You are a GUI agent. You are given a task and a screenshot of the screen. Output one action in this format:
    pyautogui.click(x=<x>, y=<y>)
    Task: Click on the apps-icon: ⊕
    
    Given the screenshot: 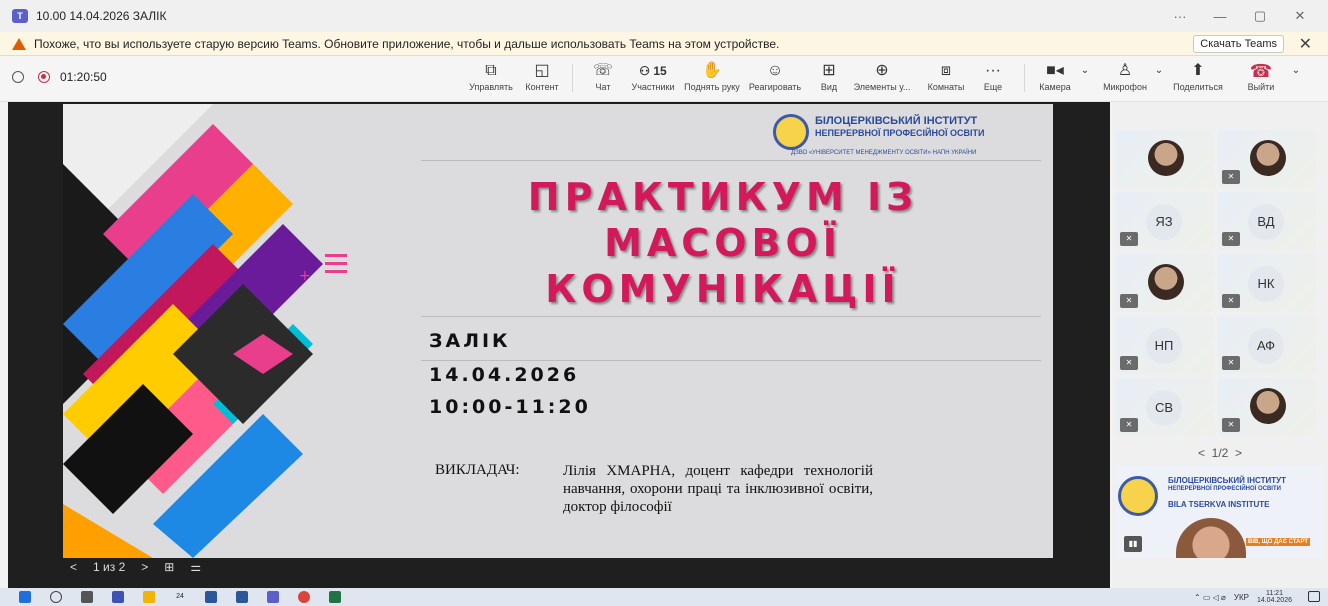 What is the action you would take?
    pyautogui.click(x=882, y=70)
    